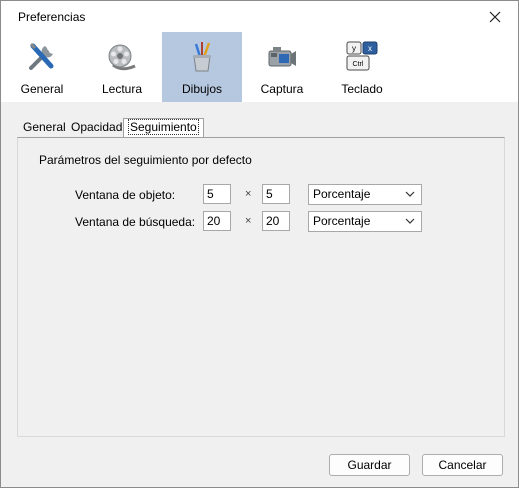  What do you see at coordinates (52, 17) in the screenshot?
I see `window-title: Preferencias` at bounding box center [52, 17].